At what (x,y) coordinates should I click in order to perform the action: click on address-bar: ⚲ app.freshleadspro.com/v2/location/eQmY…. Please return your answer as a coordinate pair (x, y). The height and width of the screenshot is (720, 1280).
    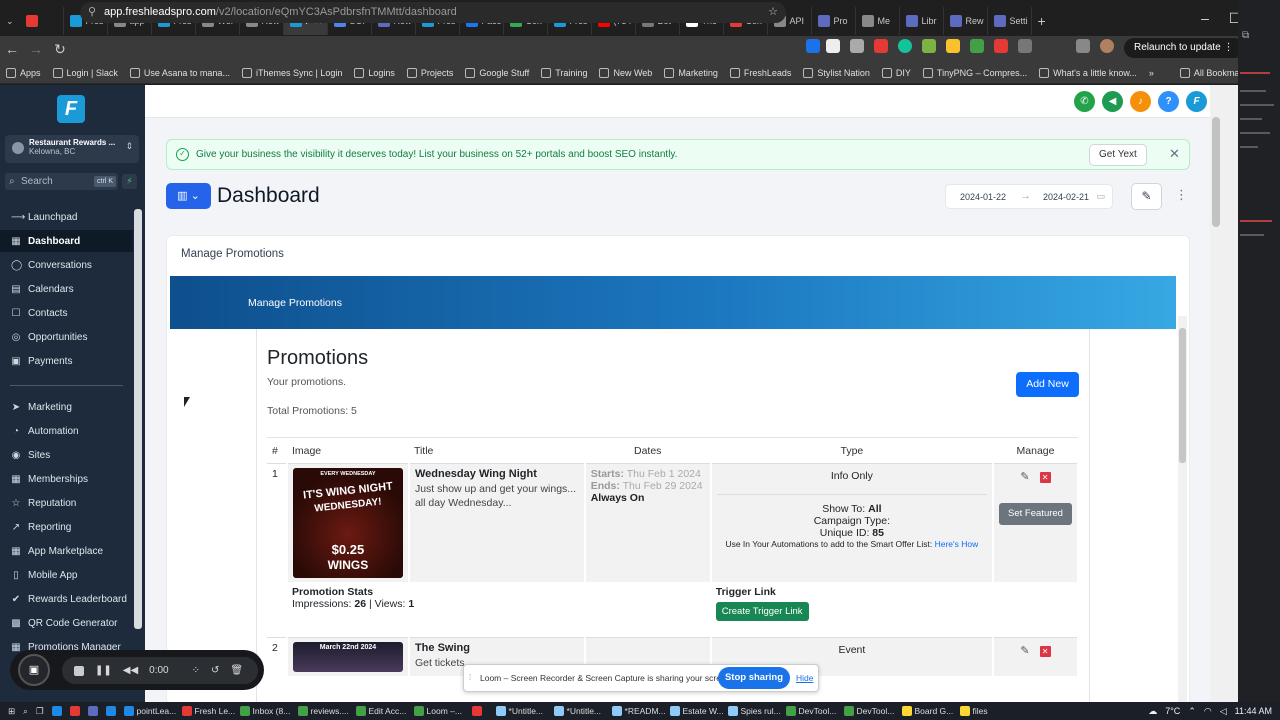
    Looking at the image, I should click on (433, 12).